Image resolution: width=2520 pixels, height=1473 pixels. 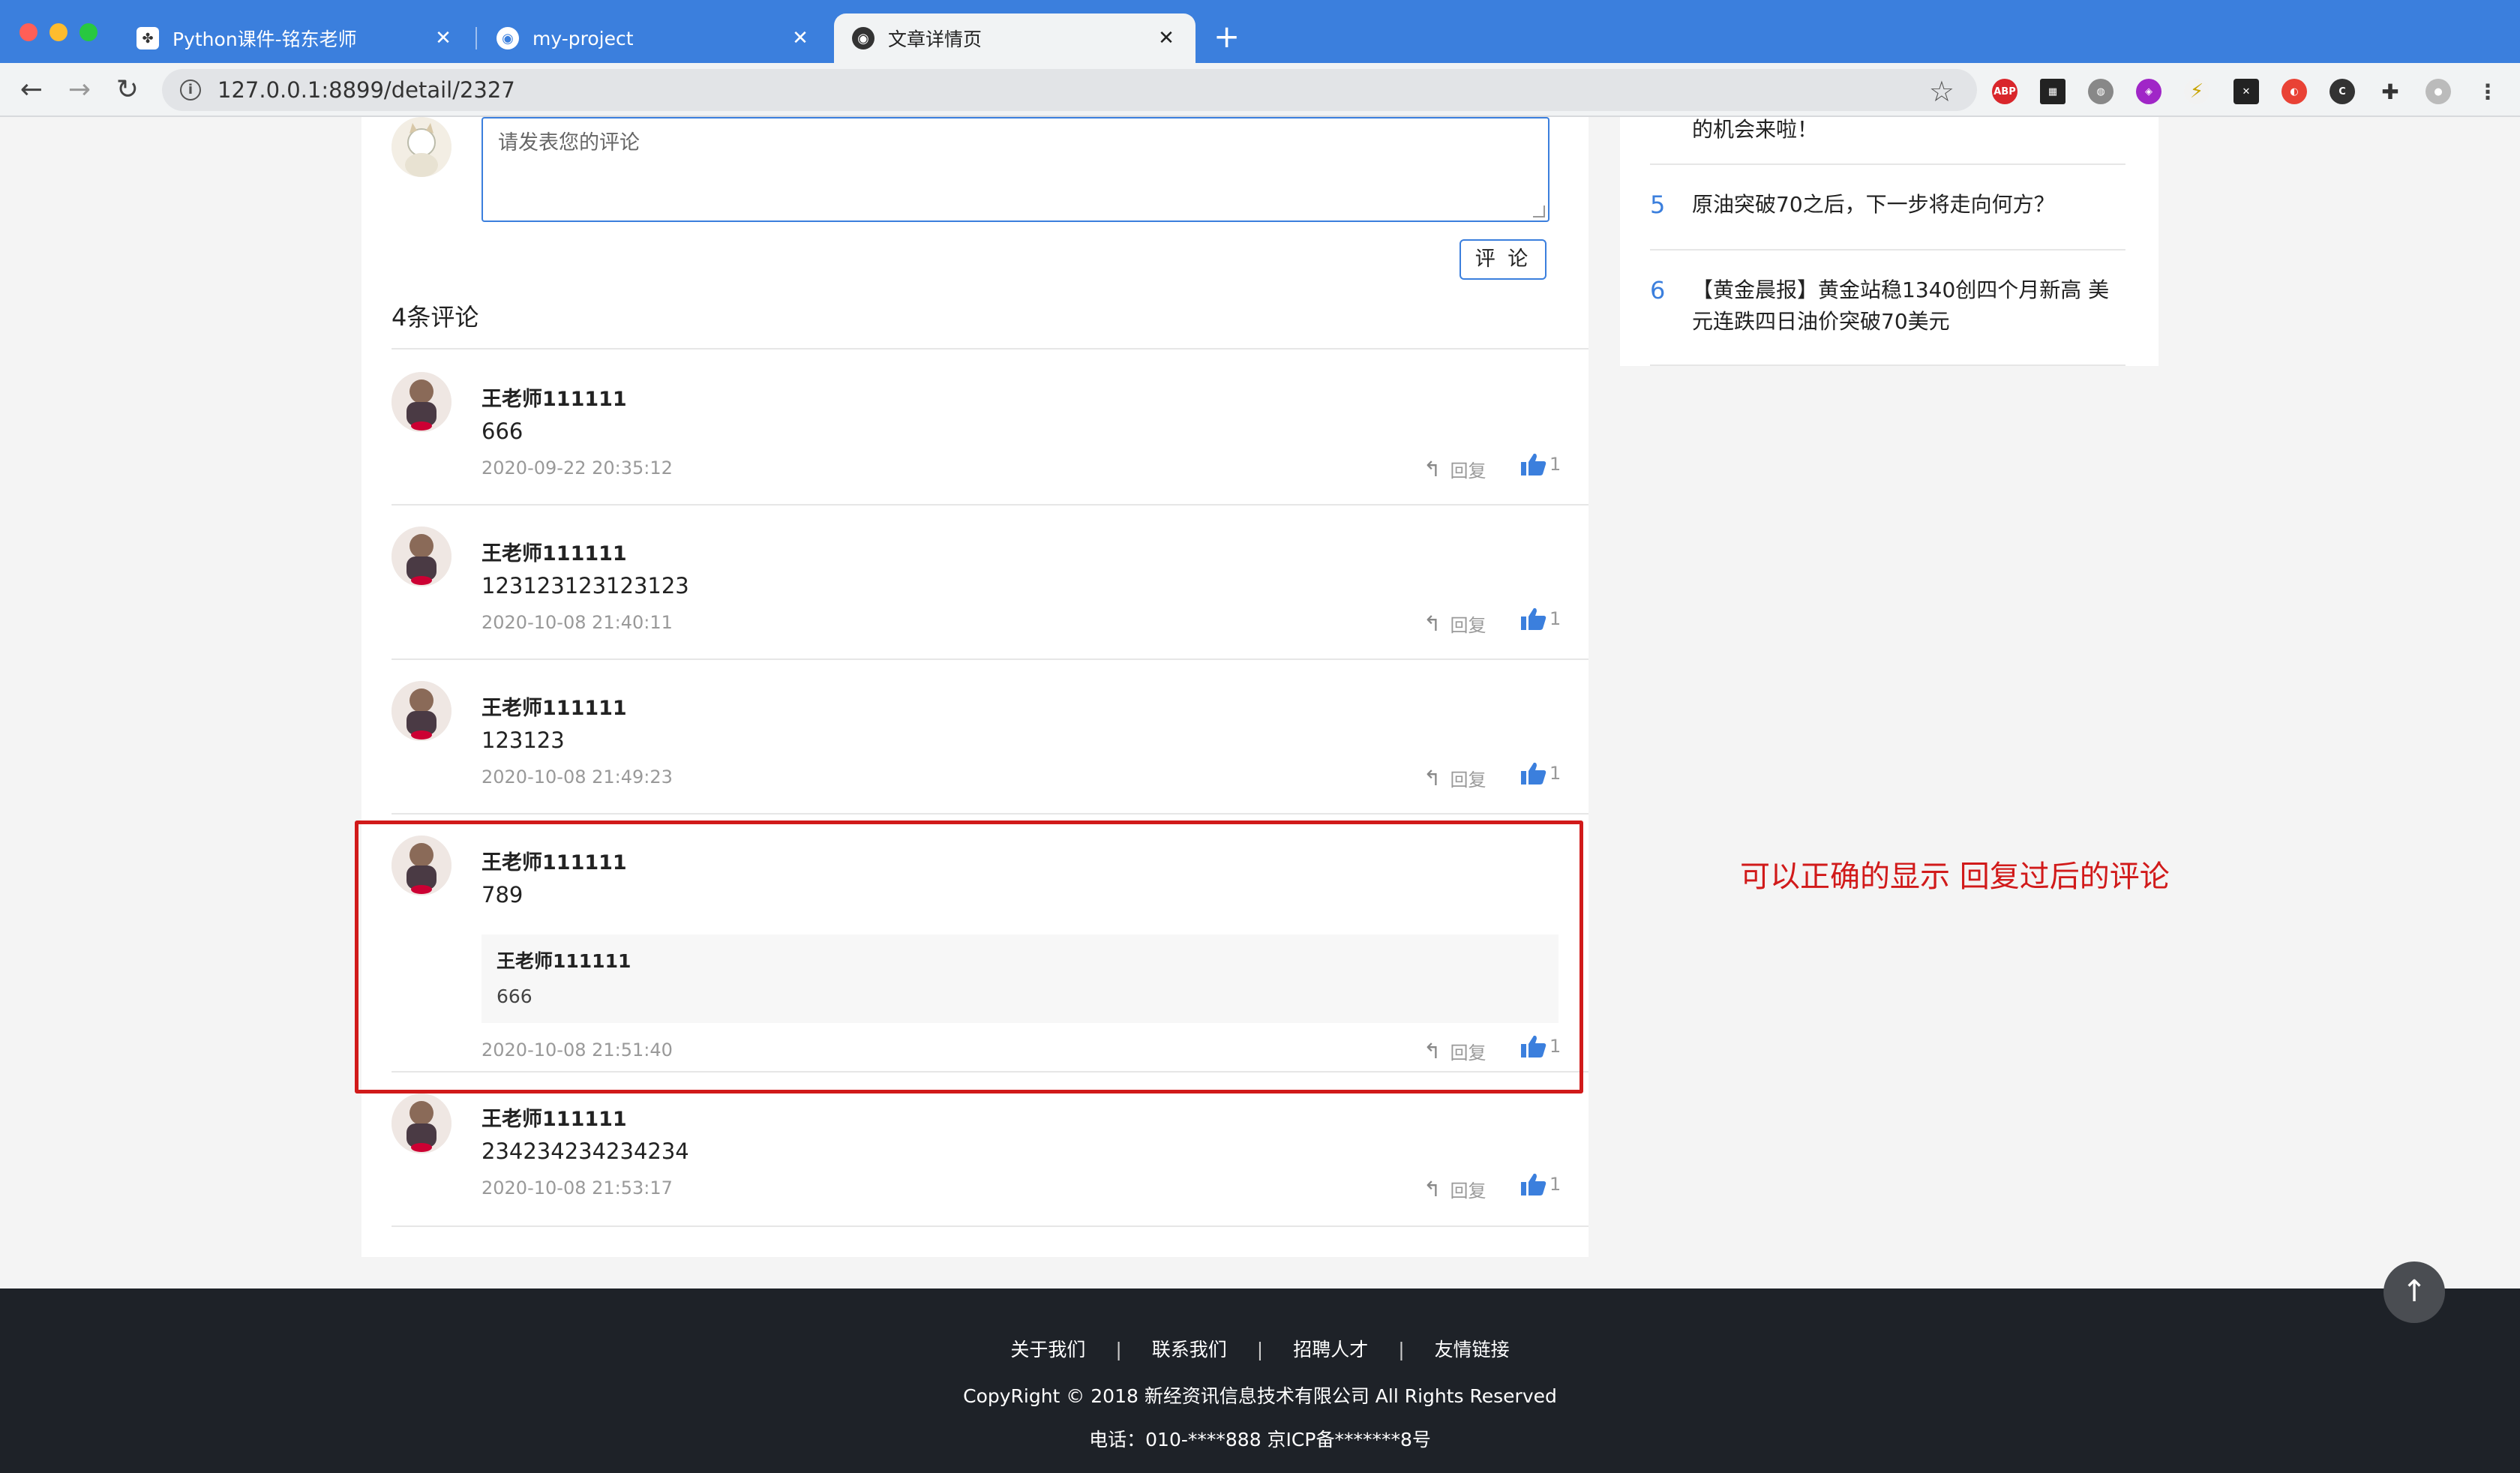 What do you see at coordinates (2101, 91) in the screenshot?
I see `globe-extension-icon: ◍` at bounding box center [2101, 91].